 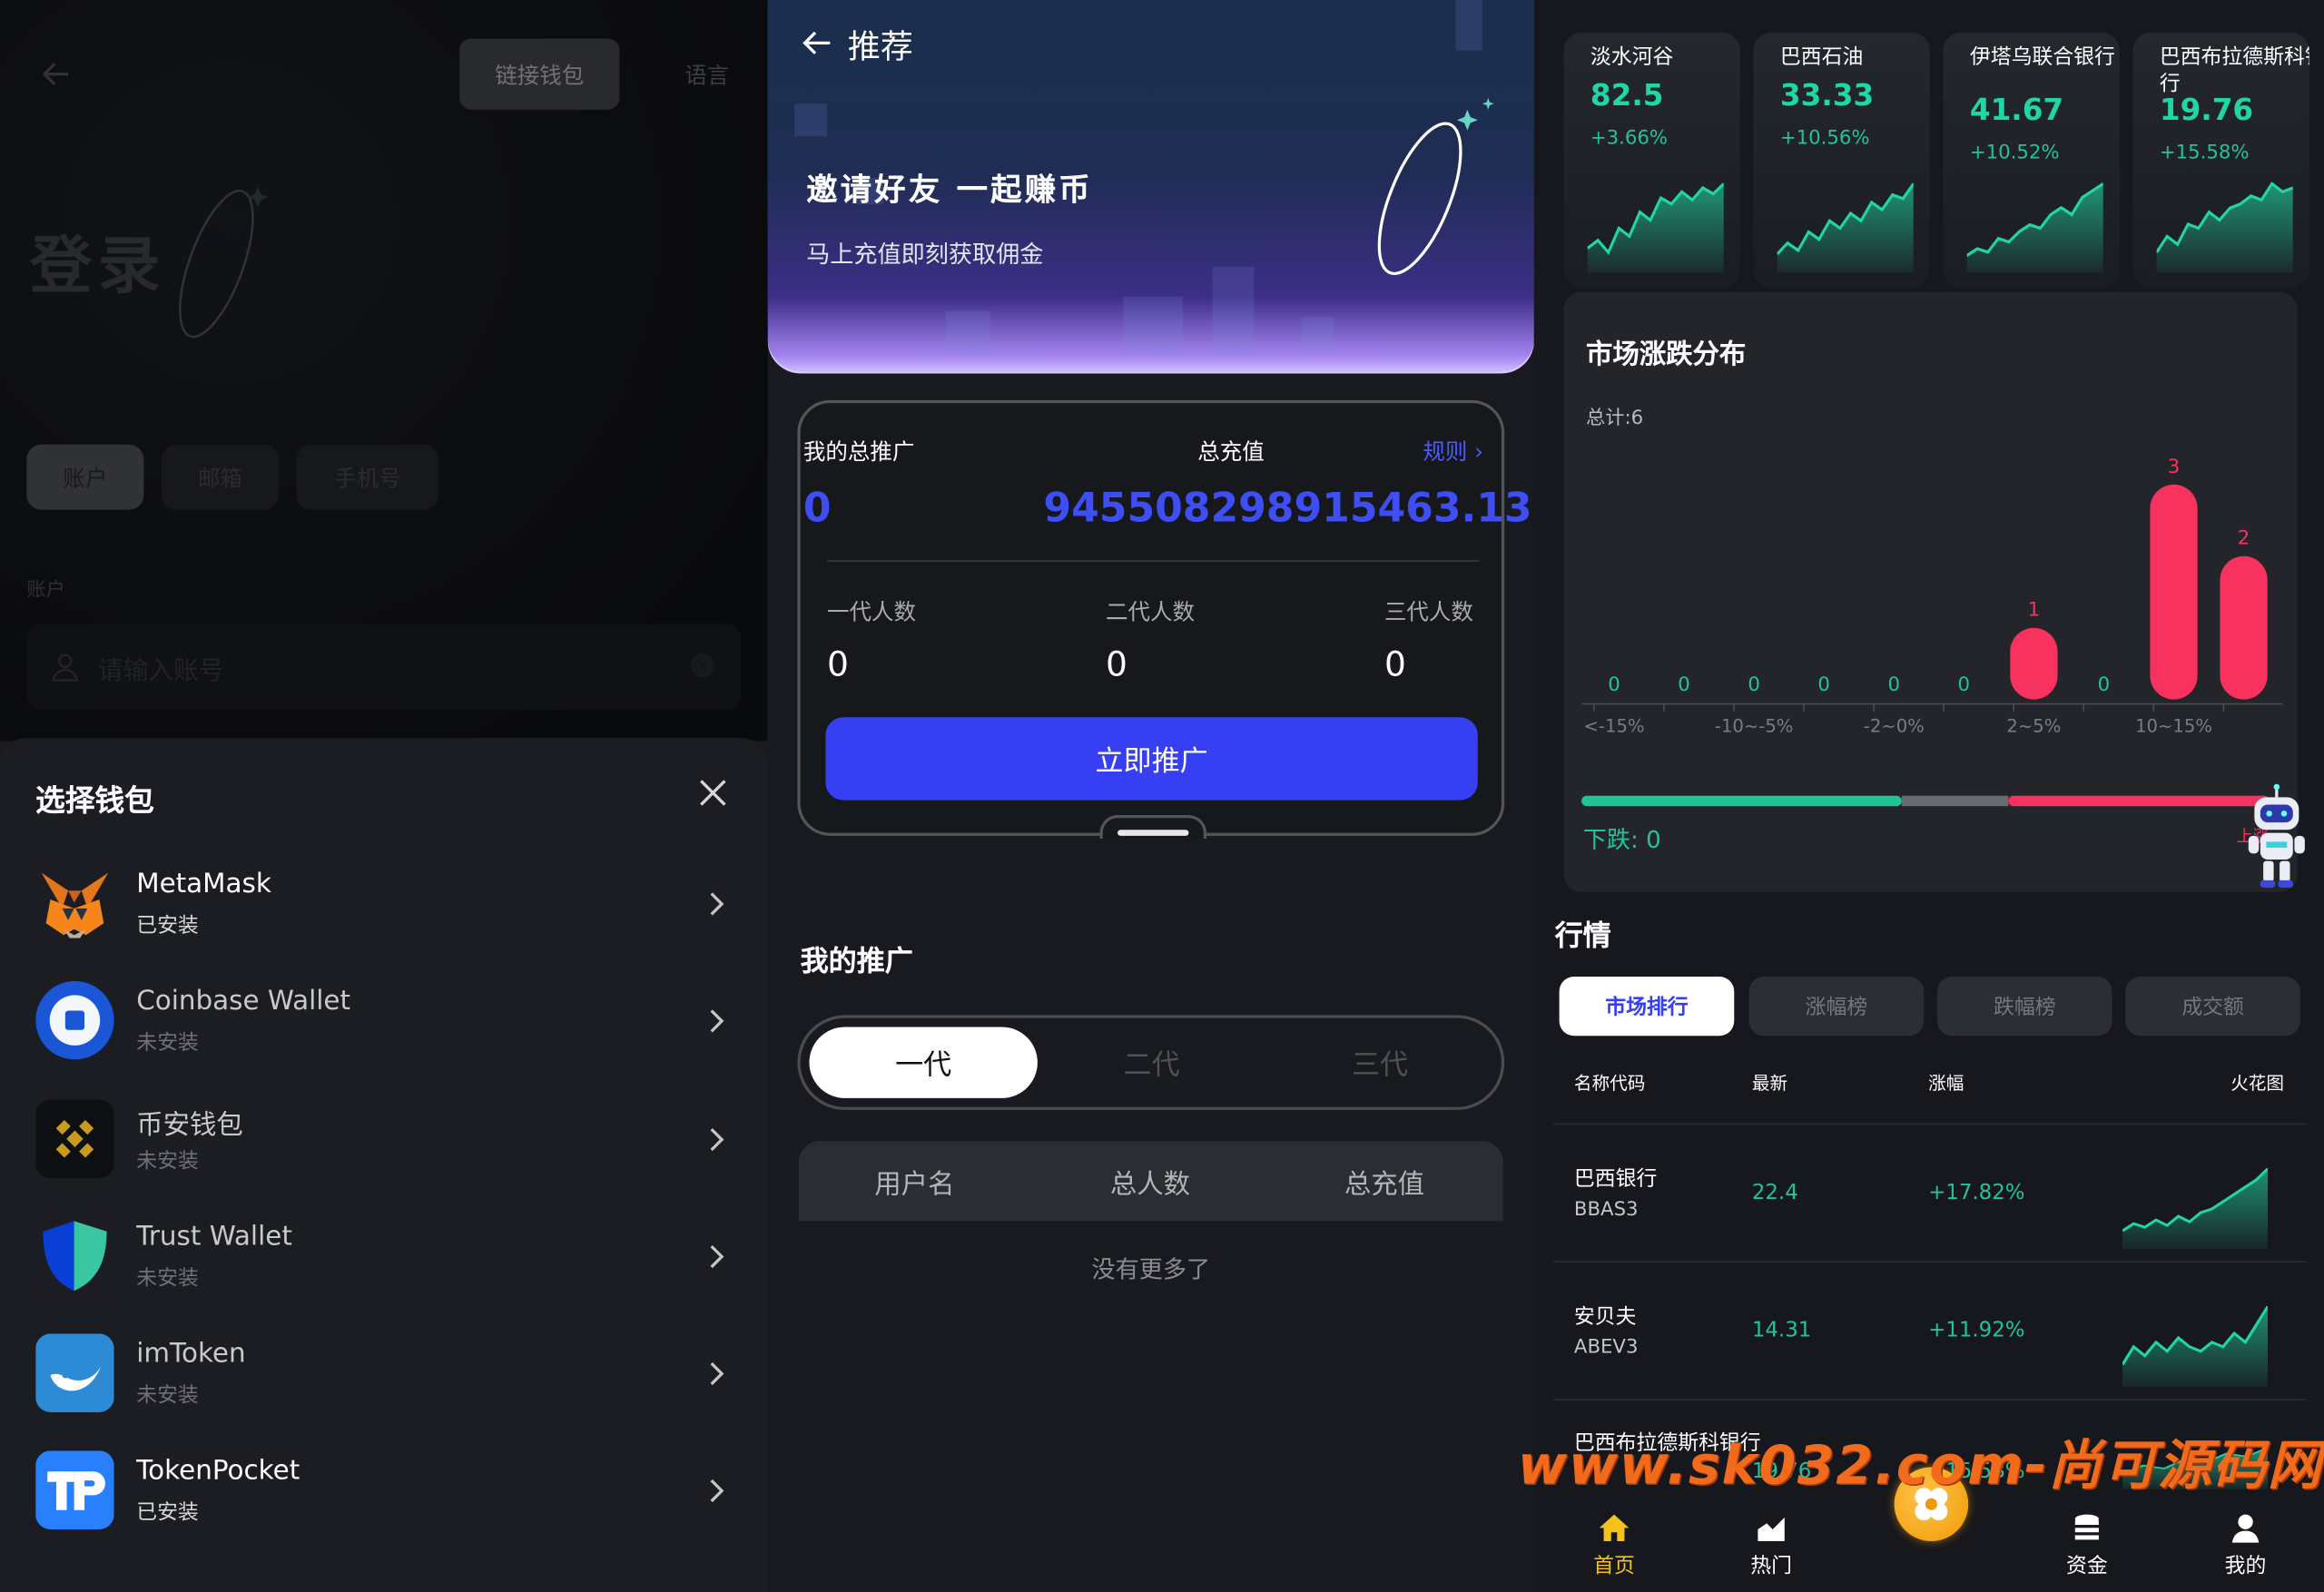 What do you see at coordinates (384, 1021) in the screenshot?
I see `wallet-item-coinbase: Coinbase Wallet 未安装` at bounding box center [384, 1021].